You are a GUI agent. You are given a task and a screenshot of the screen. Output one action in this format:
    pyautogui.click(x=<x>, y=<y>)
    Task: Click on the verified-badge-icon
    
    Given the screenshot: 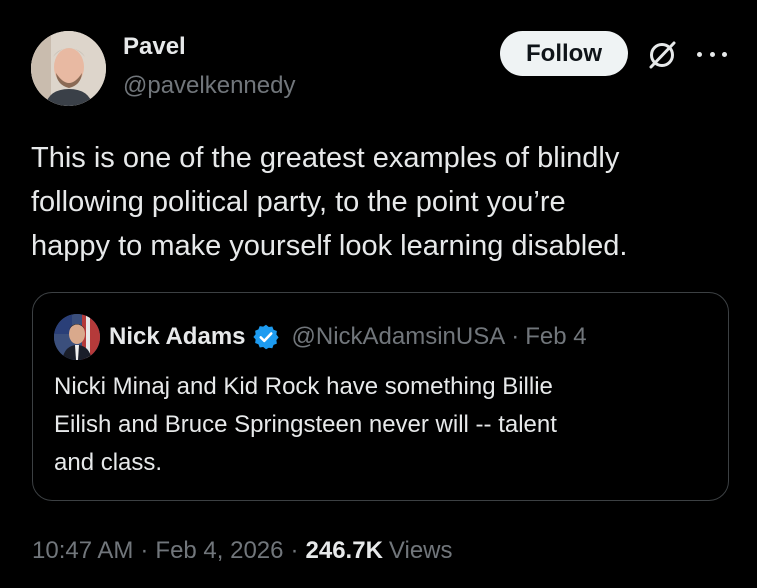 What is the action you would take?
    pyautogui.click(x=265, y=337)
    